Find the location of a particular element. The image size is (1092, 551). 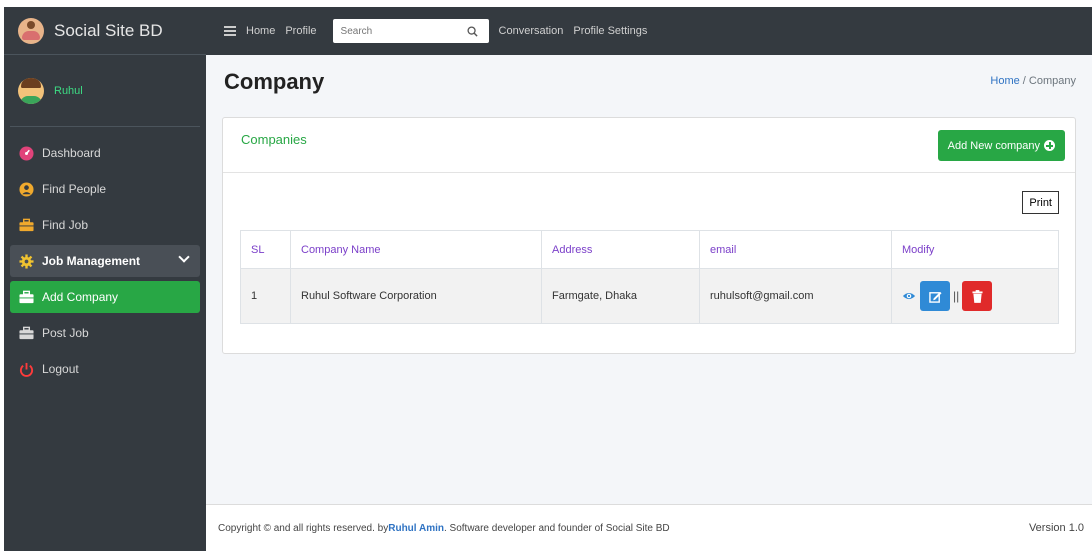

cell-company-name: Ruhul Software Corporation is located at coordinates (416, 296).